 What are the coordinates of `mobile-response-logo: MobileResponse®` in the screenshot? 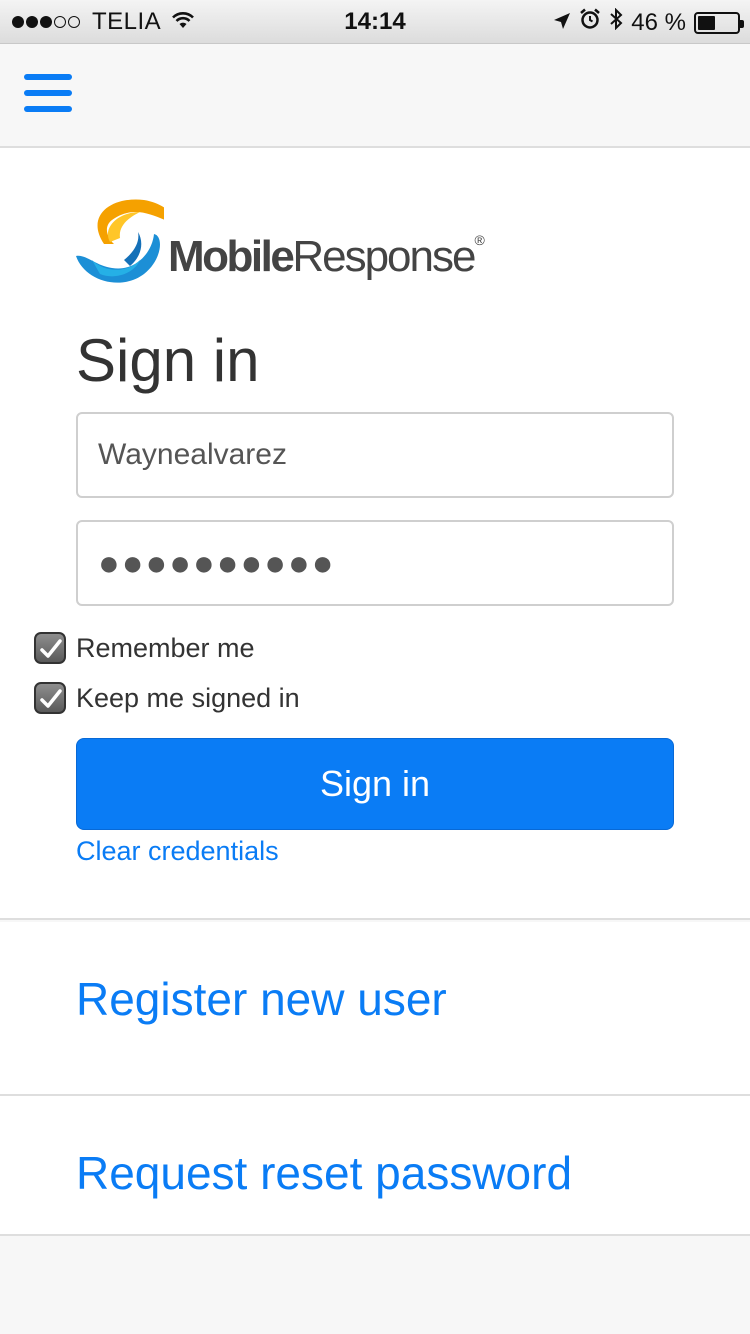 It's located at (279, 240).